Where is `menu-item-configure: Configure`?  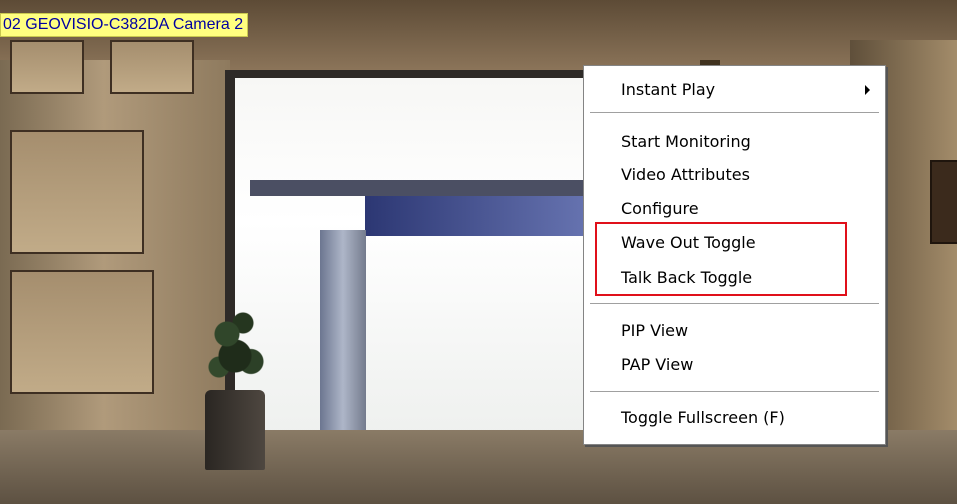
menu-item-configure: Configure is located at coordinates (734, 209).